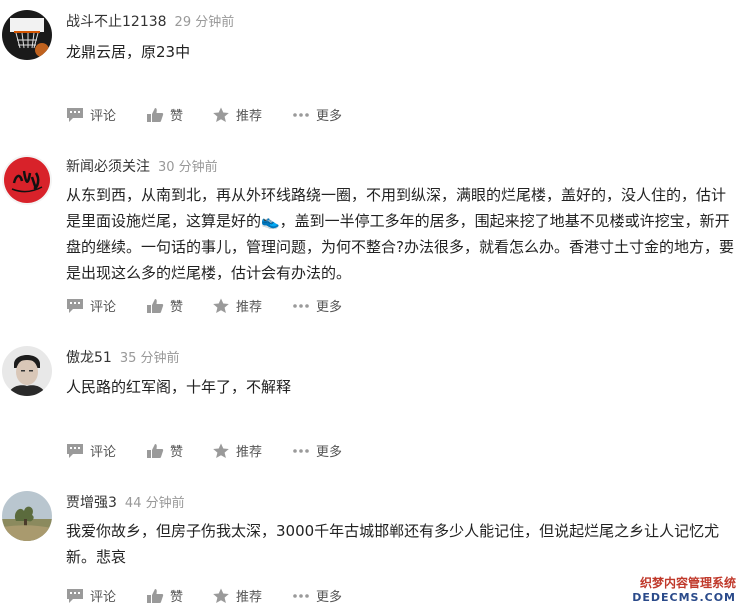 The height and width of the screenshot is (612, 740). What do you see at coordinates (154, 503) in the screenshot?
I see `comment-time: 44 分钟前` at bounding box center [154, 503].